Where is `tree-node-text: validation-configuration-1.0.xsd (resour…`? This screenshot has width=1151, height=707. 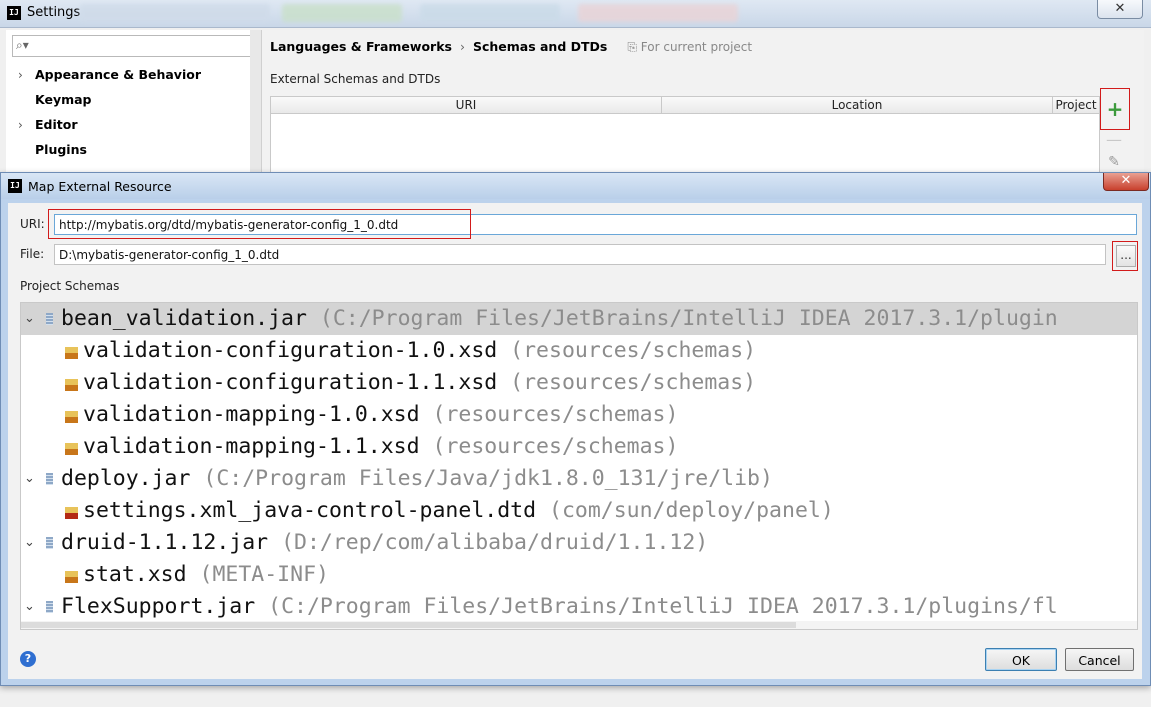
tree-node-text: validation-configuration-1.0.xsd (resour… is located at coordinates (419, 351).